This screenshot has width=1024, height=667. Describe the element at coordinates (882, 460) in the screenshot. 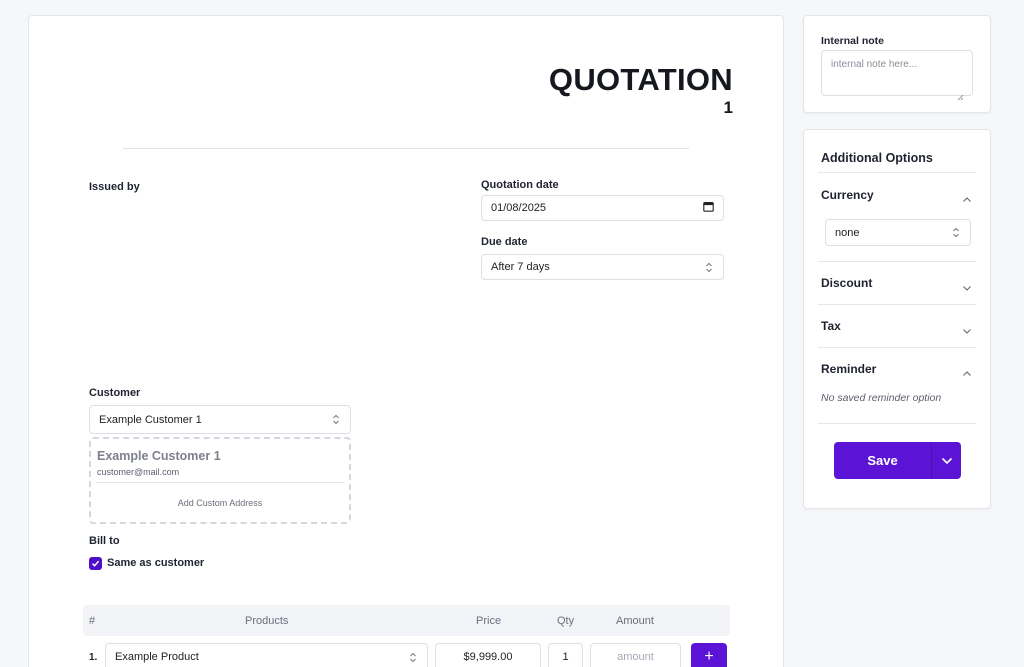

I see `save-button: Save` at that location.